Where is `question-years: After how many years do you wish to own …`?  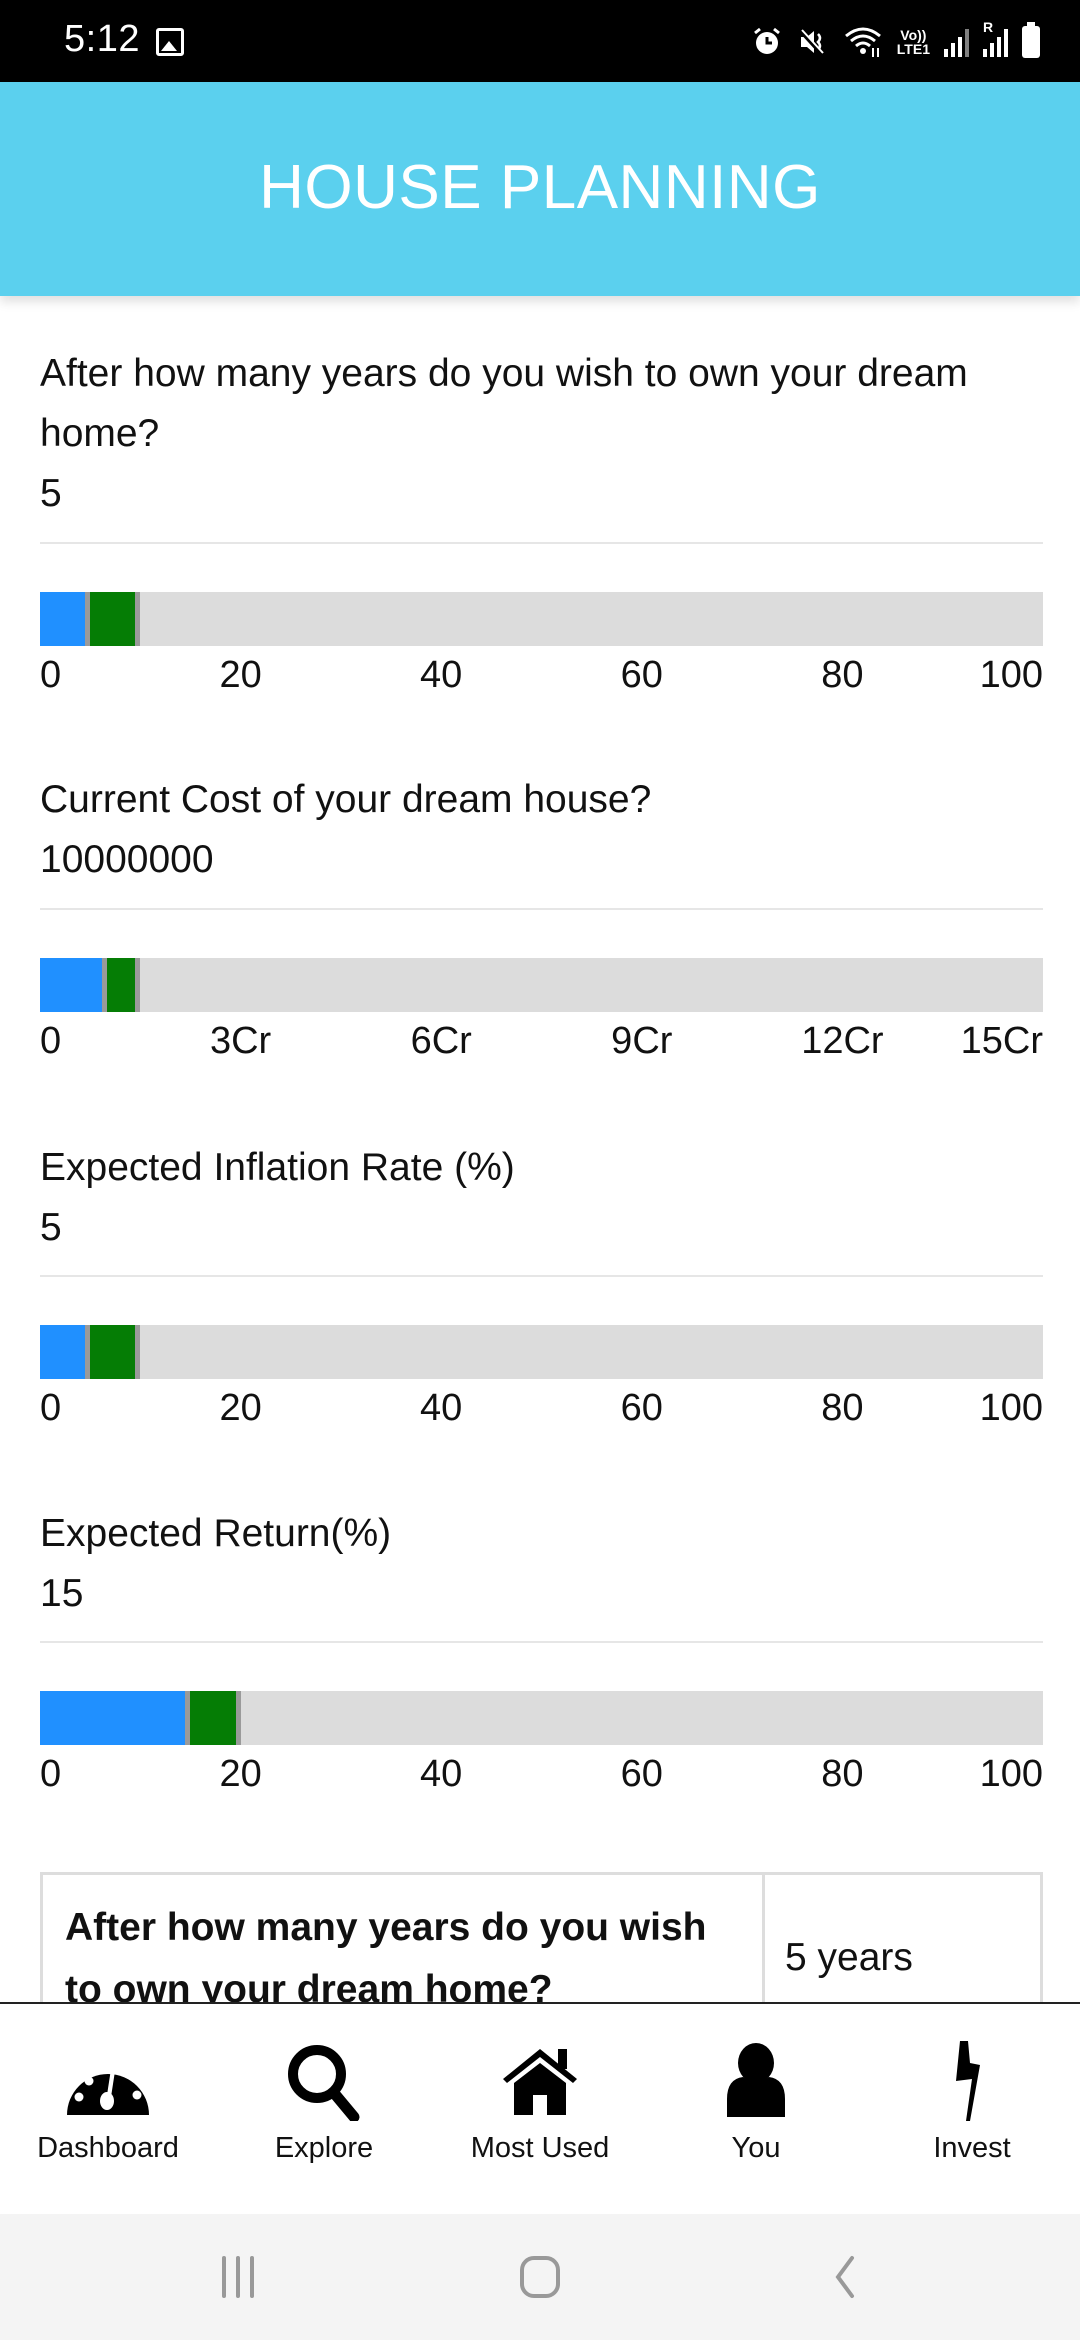 question-years: After how many years do you wish to own … is located at coordinates (541, 434).